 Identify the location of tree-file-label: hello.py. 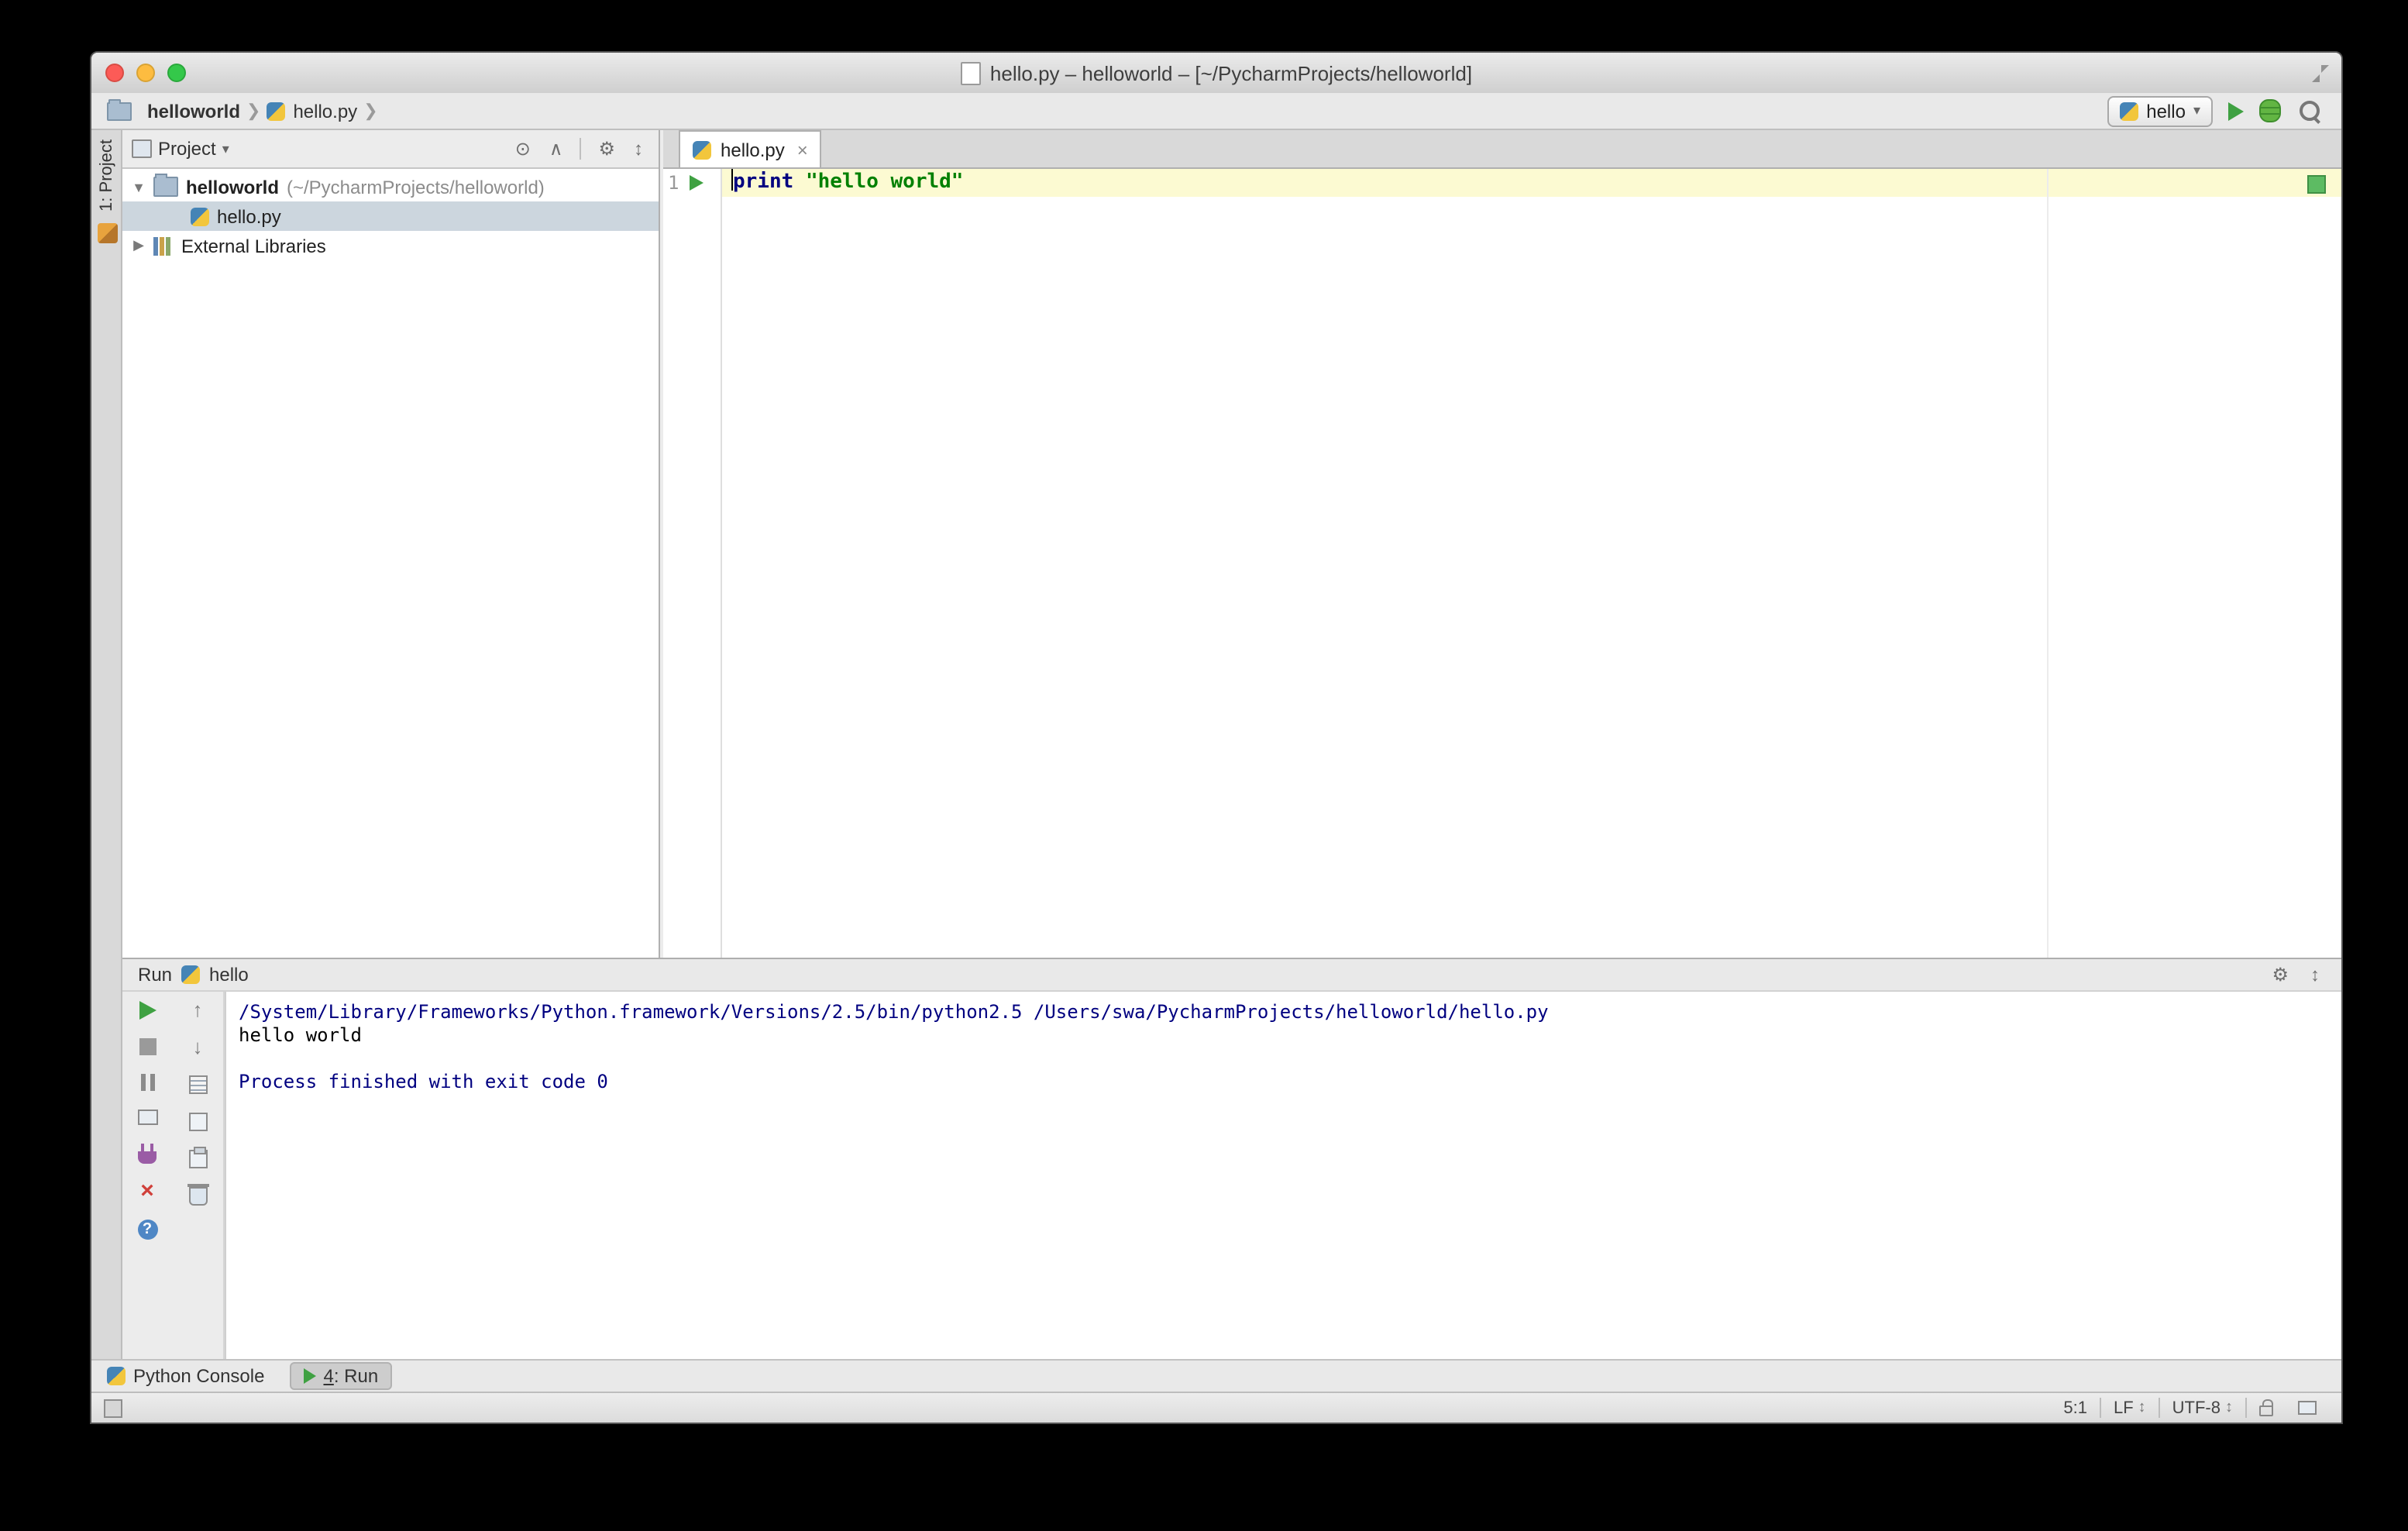
(249, 216).